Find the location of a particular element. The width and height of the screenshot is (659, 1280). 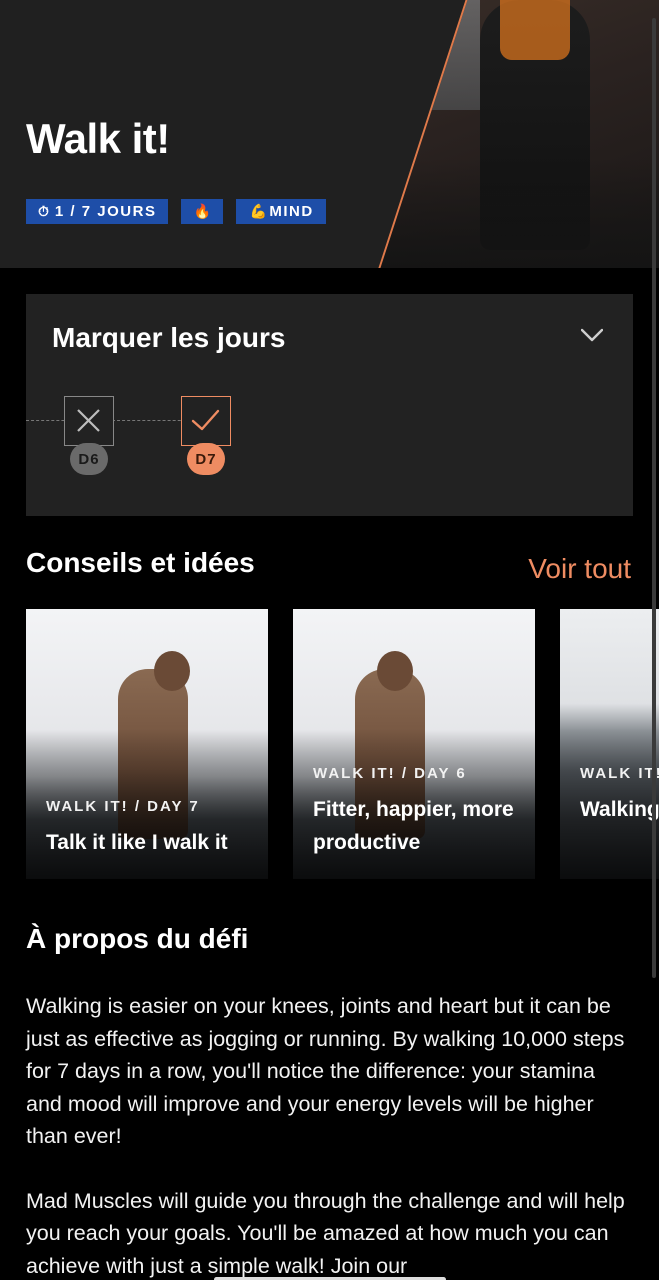

tip-card-title: Fitter, happier, more productive is located at coordinates (413, 826).